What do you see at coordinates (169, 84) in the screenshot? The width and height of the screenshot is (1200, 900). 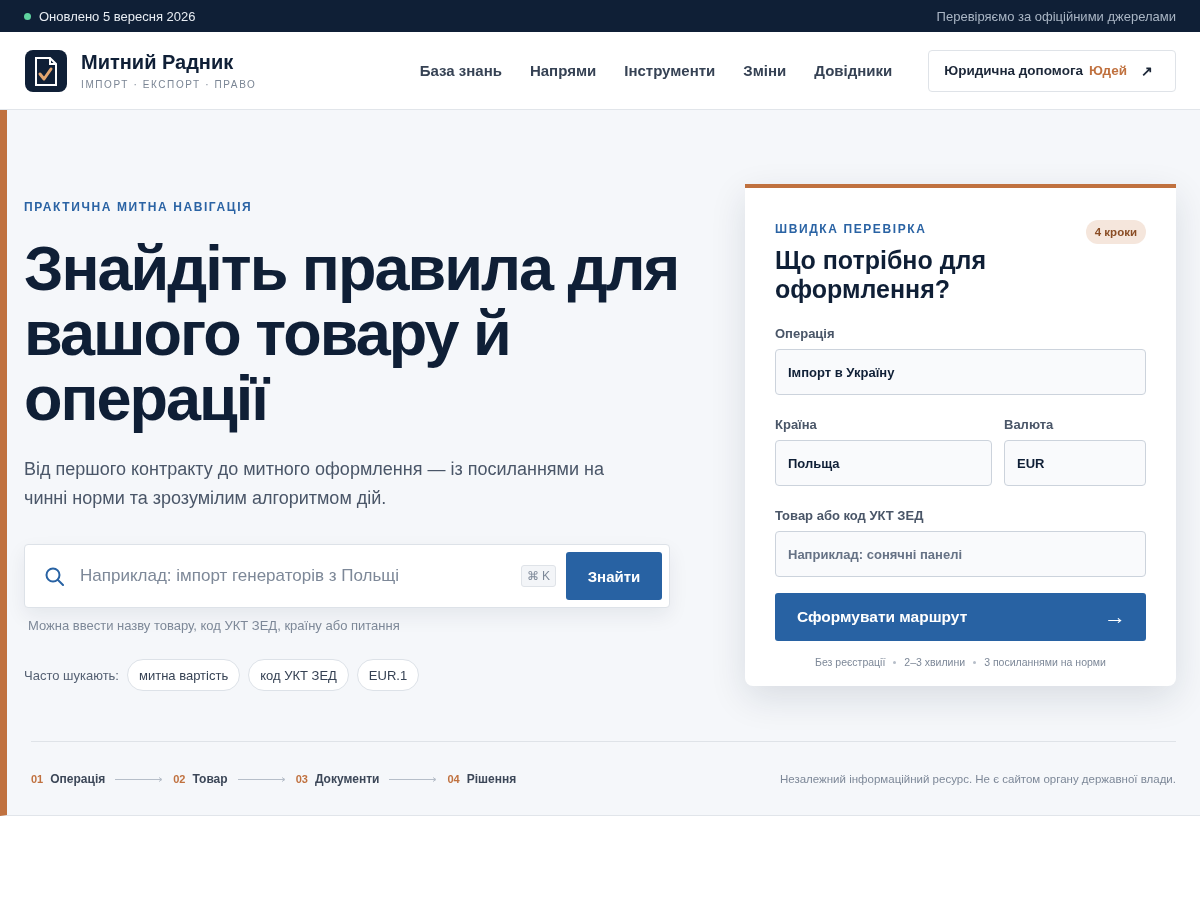 I see `brand-tagline: ІМПОРТ · ЕКСПОРТ · ПРАВО` at bounding box center [169, 84].